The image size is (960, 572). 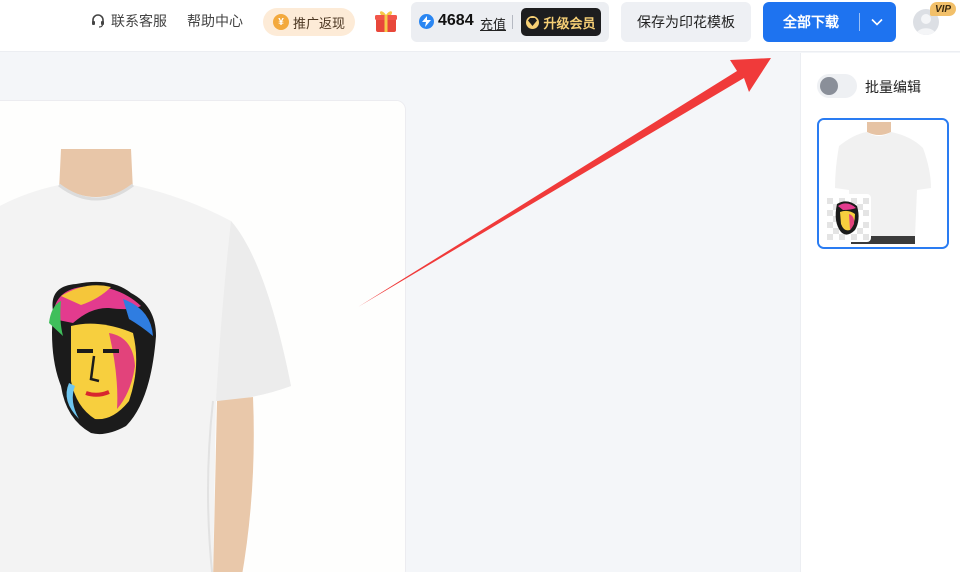 I want to click on credits-divider, so click(x=512, y=22).